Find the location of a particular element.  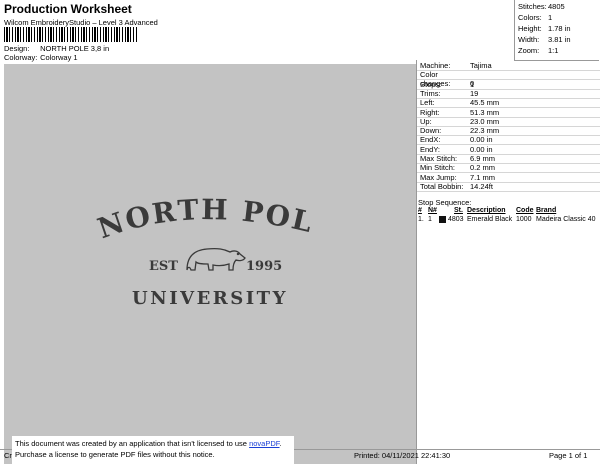

novapdf-link: novaPDF is located at coordinates (264, 443).